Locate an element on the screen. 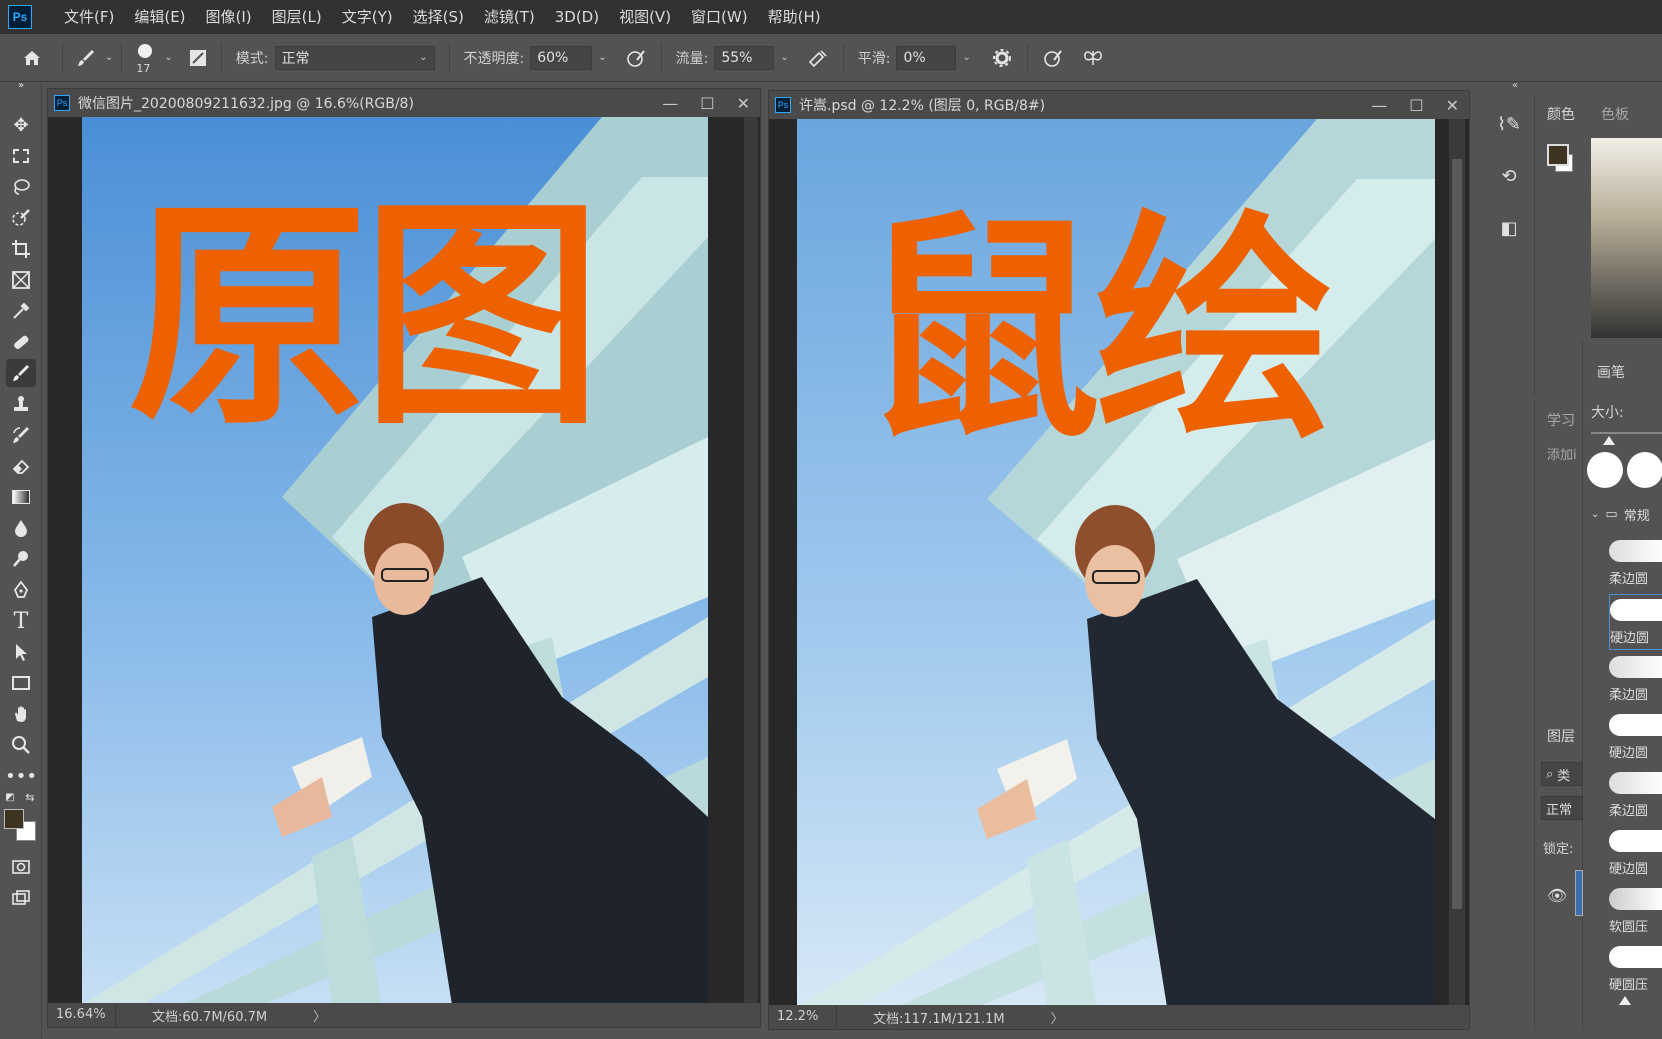 This screenshot has width=1662, height=1039. brush-size-slider-handle is located at coordinates (1609, 440).